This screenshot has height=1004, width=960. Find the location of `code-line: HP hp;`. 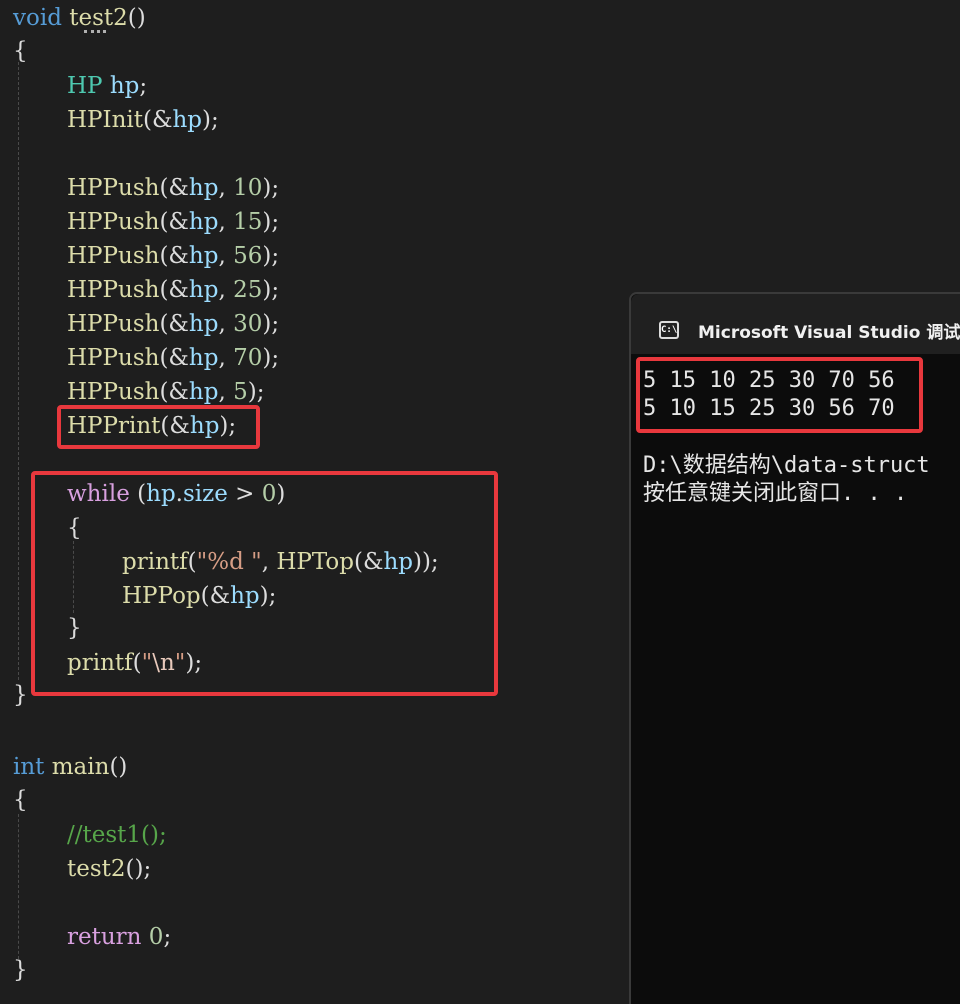

code-line: HP hp; is located at coordinates (107, 86).